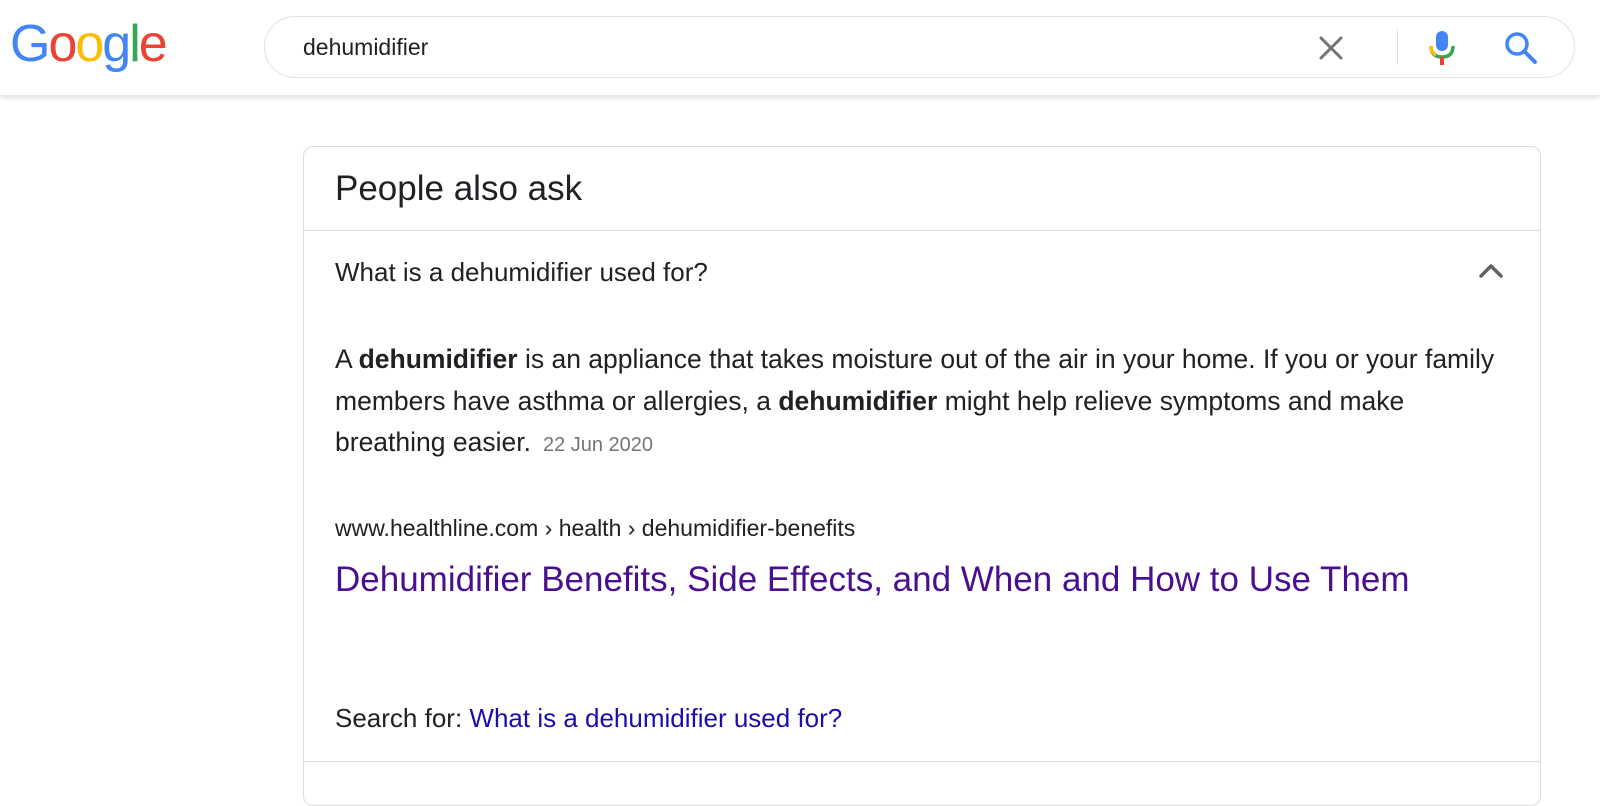  What do you see at coordinates (922, 761) in the screenshot?
I see `divider` at bounding box center [922, 761].